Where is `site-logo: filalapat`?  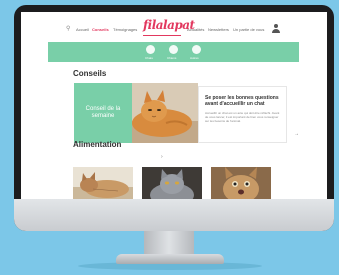 site-logo: filalapat is located at coordinates (169, 27).